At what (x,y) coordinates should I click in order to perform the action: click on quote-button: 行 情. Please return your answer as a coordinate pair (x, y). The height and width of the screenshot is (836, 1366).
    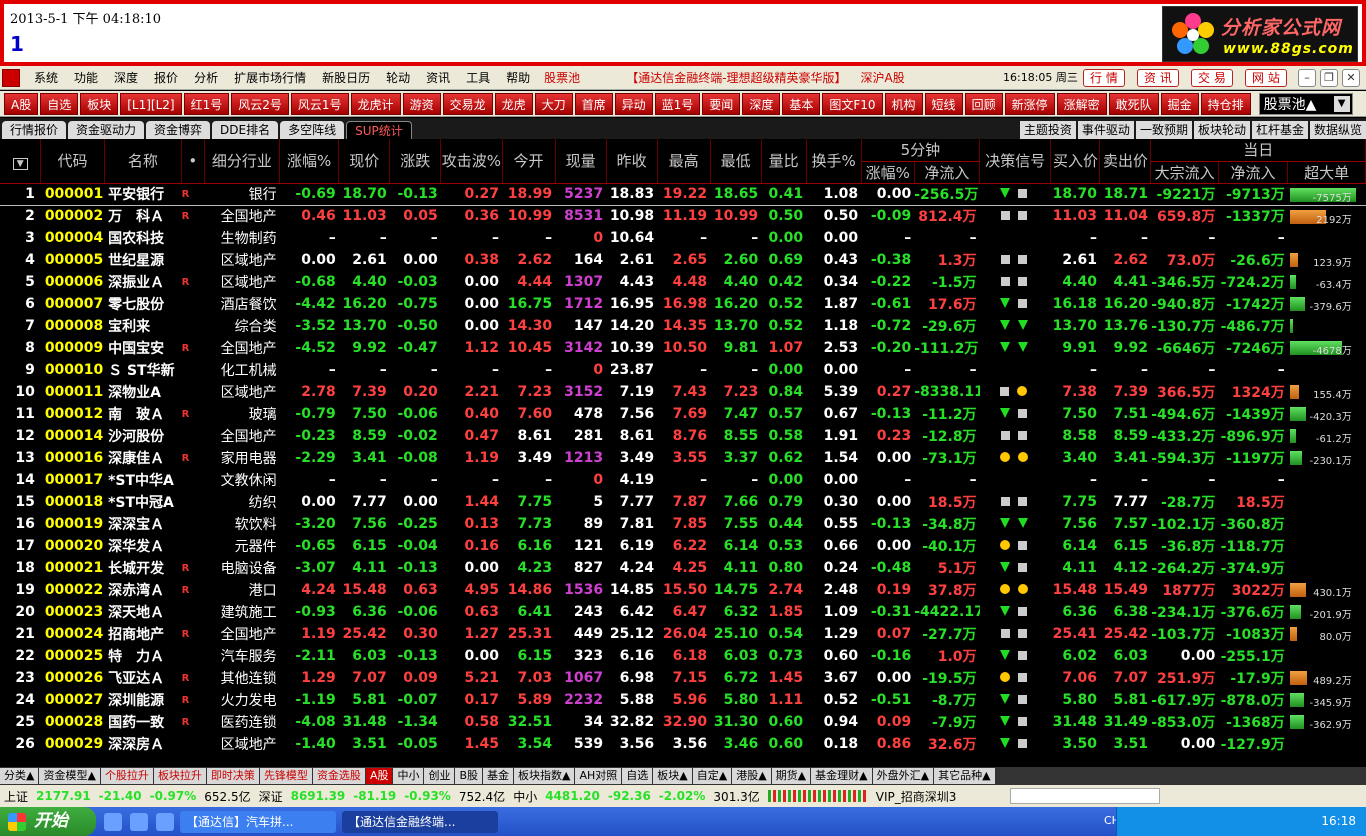
    Looking at the image, I should click on (1104, 78).